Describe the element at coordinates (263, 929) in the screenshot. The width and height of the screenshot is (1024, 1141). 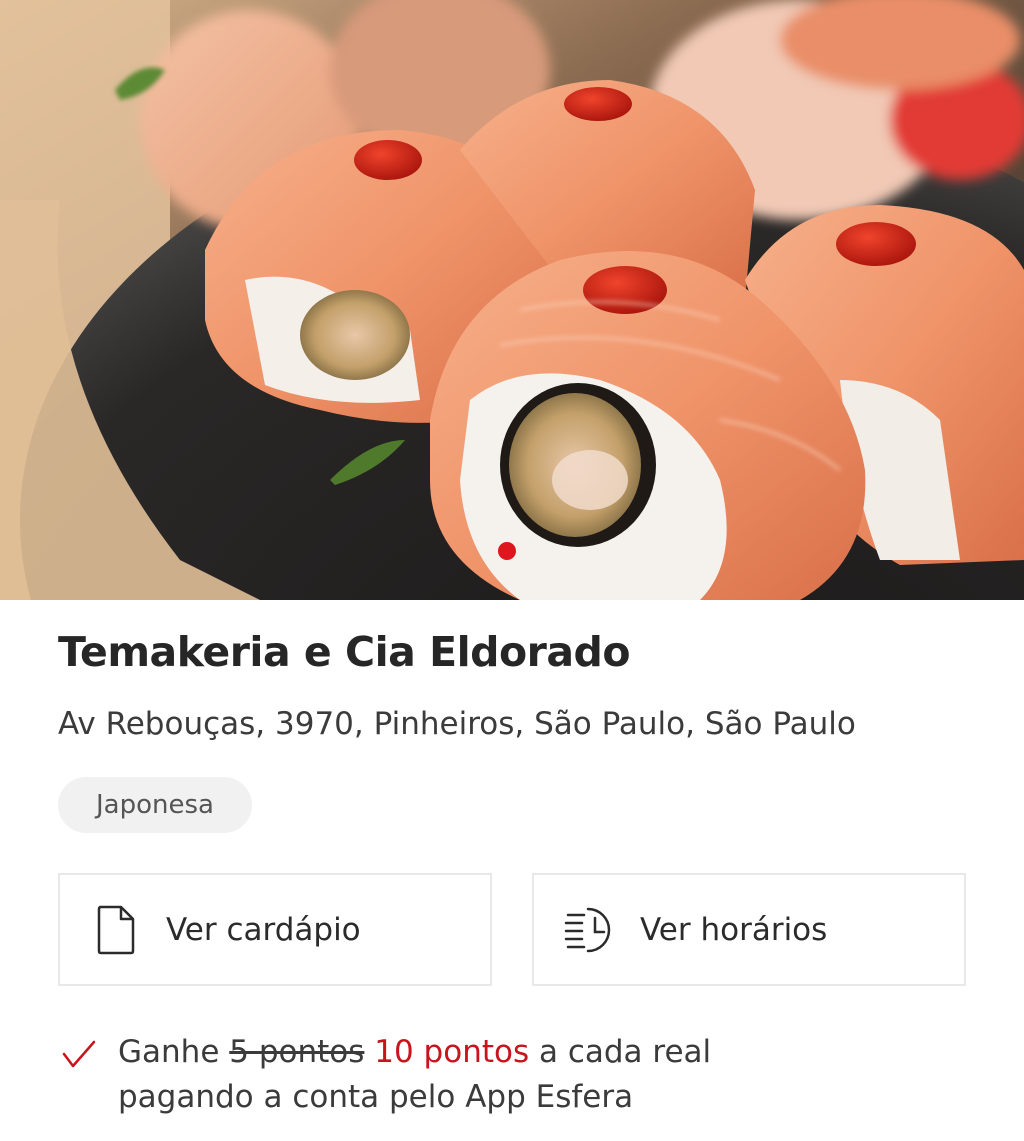
I see `view-menu-label: Ver cardápio` at that location.